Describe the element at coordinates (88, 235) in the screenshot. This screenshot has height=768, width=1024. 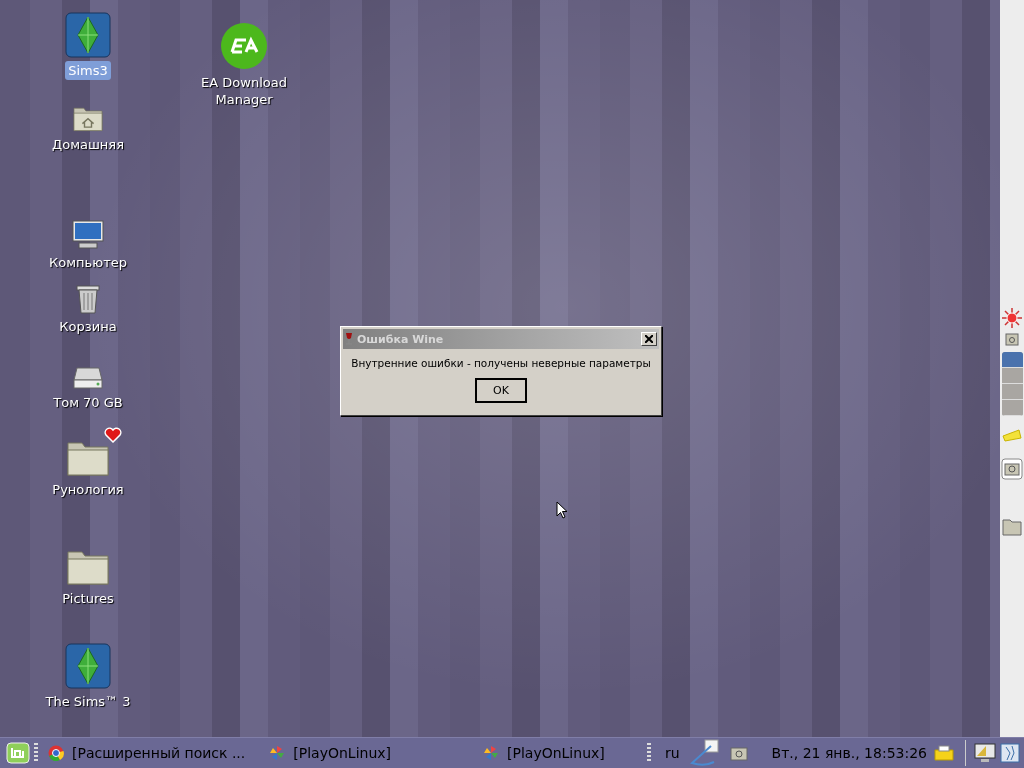
I see `computer-icon` at that location.